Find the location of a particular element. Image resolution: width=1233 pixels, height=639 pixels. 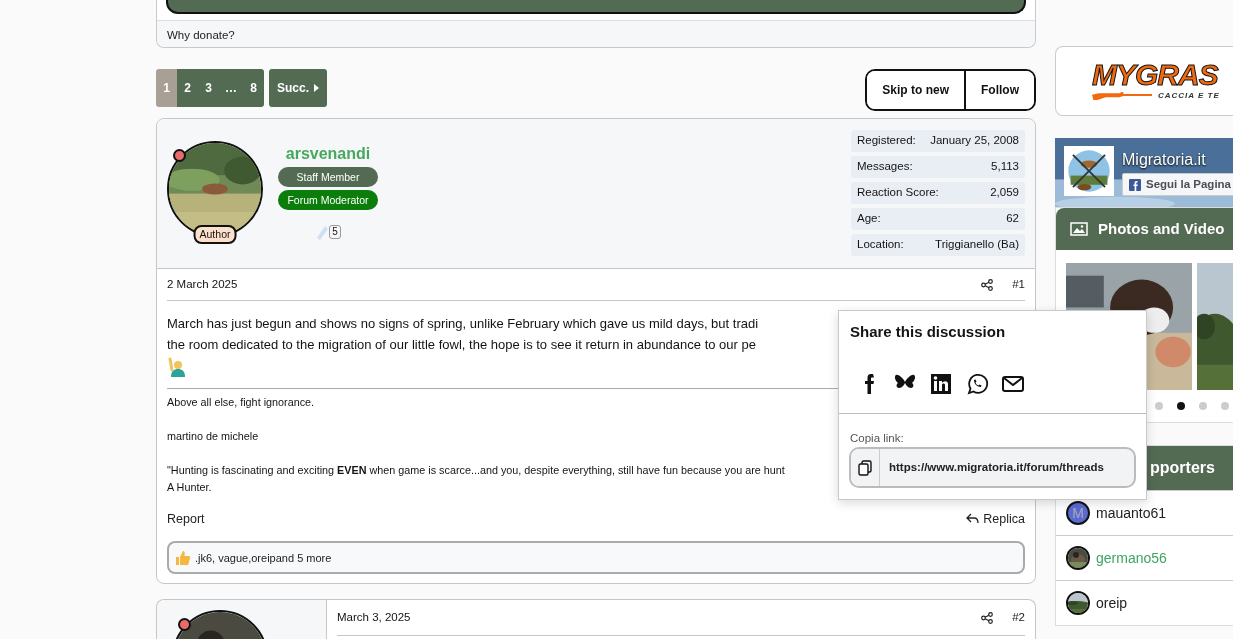

linkedin-icon is located at coordinates (941, 384).